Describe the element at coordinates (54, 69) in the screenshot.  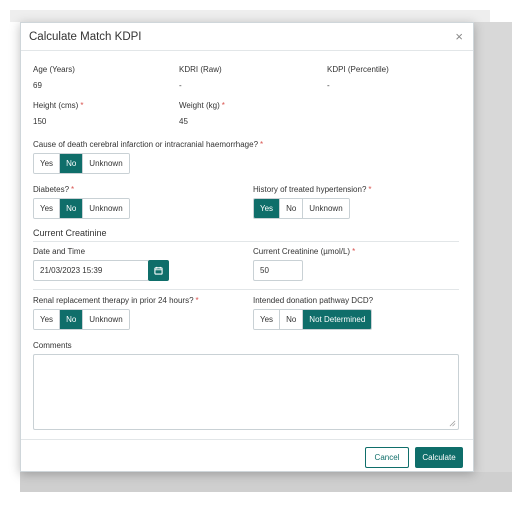
I see `age-label: Age (Years)` at that location.